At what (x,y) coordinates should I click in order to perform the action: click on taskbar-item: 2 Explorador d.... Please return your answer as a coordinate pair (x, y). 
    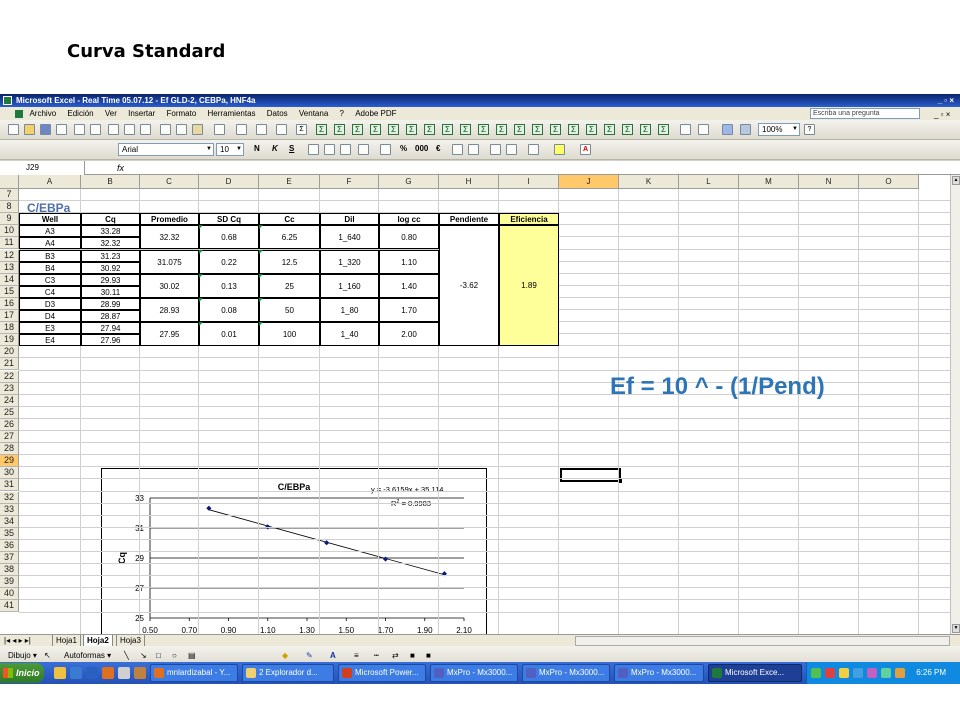
    Looking at the image, I should click on (288, 673).